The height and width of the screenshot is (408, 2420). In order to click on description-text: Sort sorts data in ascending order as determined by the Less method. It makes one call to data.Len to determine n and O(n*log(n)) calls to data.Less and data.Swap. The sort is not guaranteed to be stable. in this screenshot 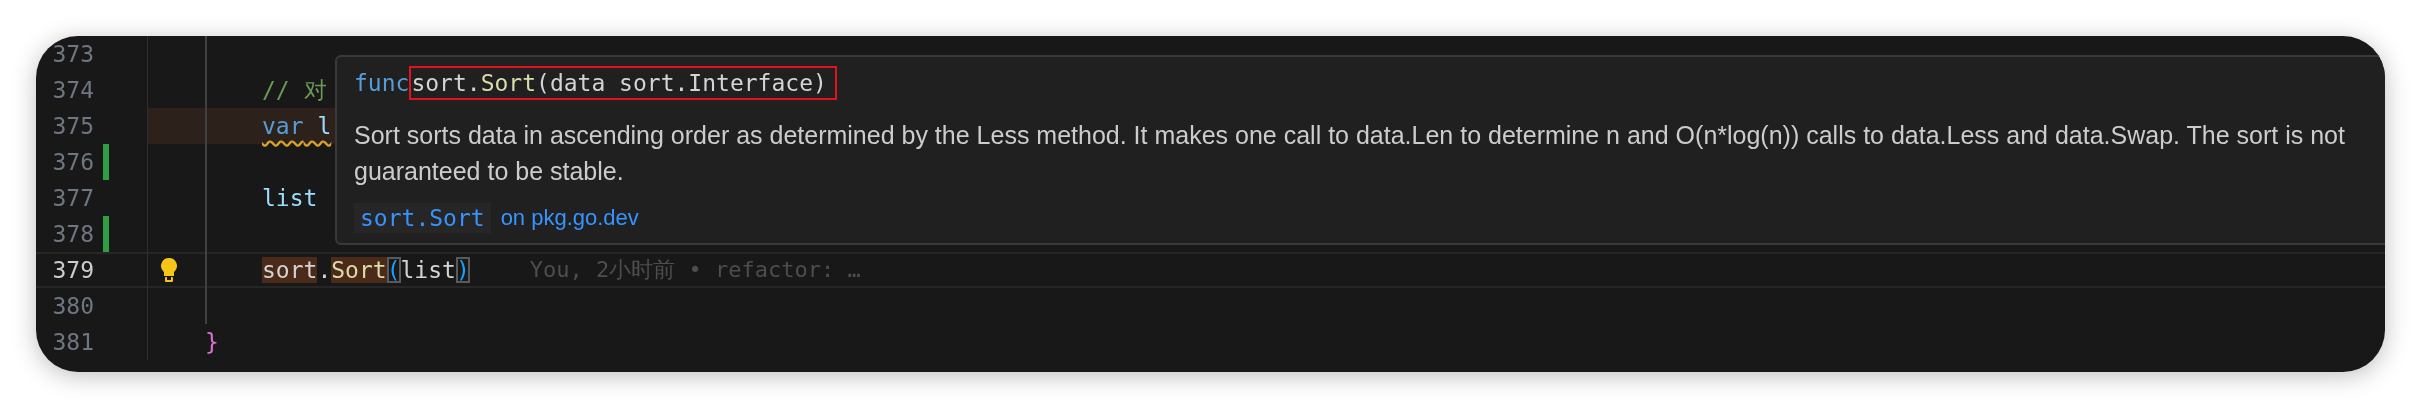, I will do `click(1350, 153)`.